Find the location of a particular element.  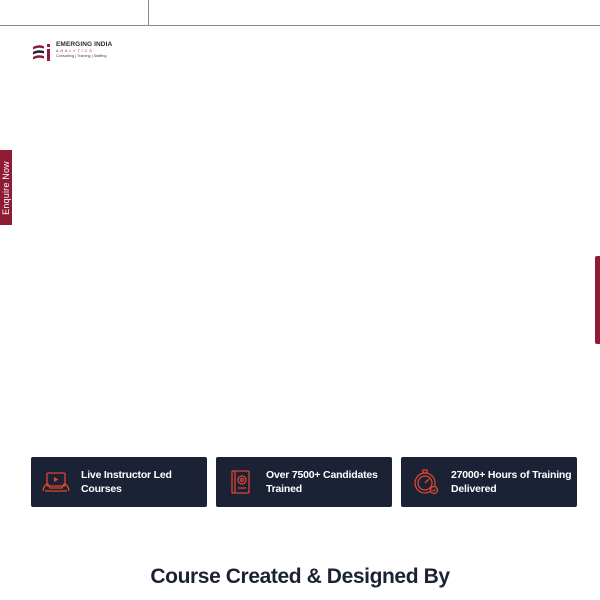

brand-tagline: Consulting | Training | Staffing is located at coordinates (81, 55).